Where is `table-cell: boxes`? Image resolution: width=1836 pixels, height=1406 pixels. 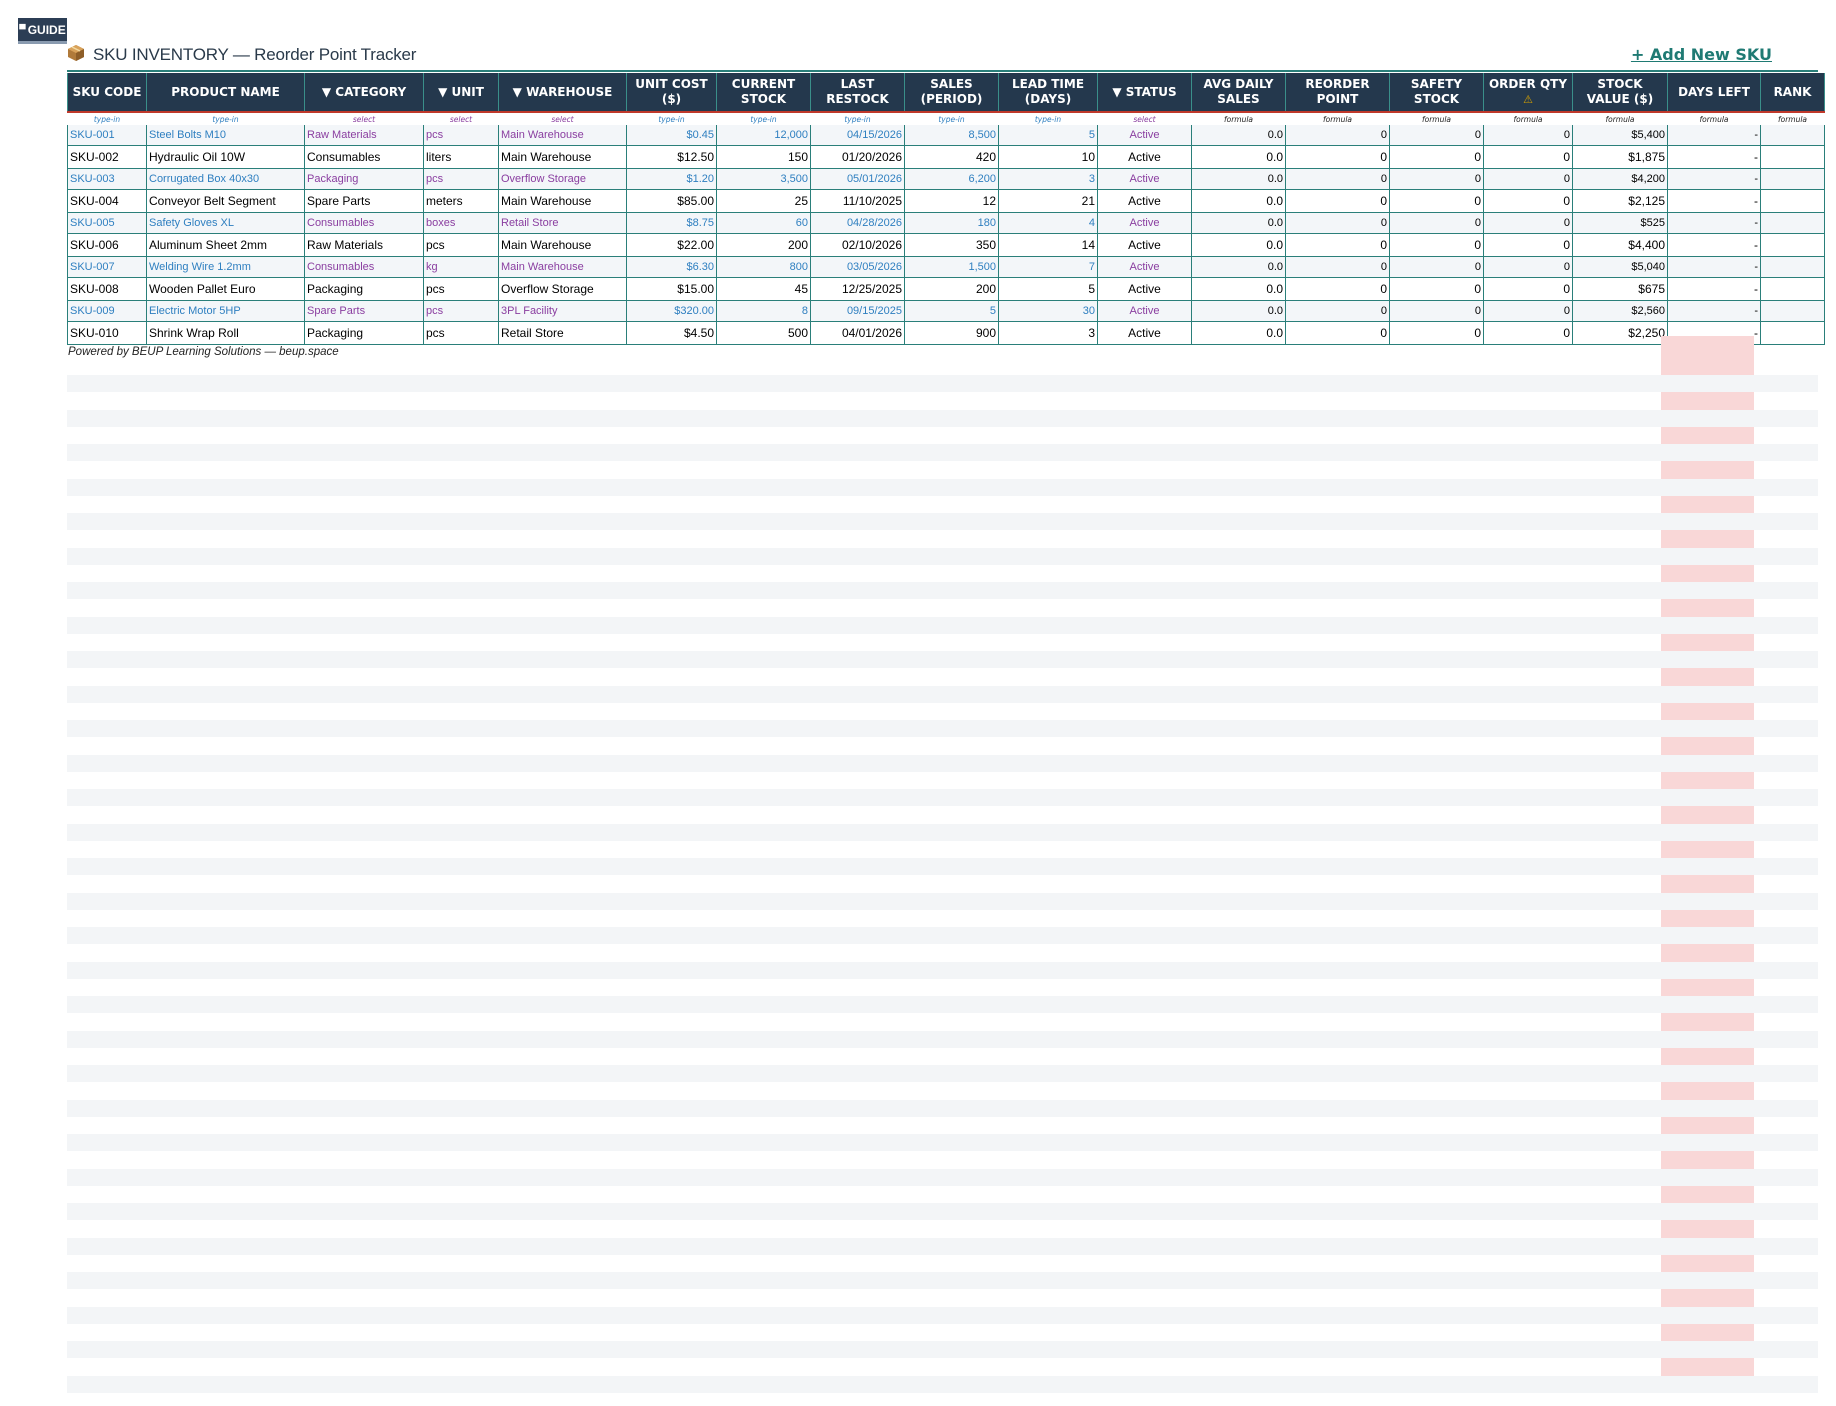
table-cell: boxes is located at coordinates (461, 223).